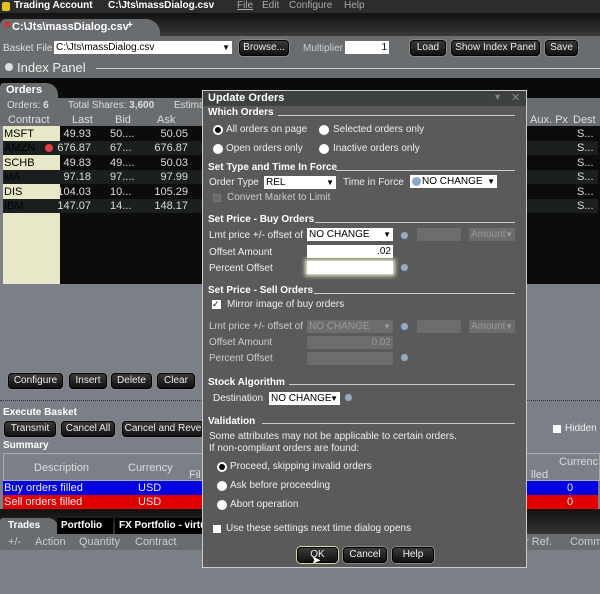 This screenshot has height=594, width=600. I want to click on col-description: Description, so click(61, 468).